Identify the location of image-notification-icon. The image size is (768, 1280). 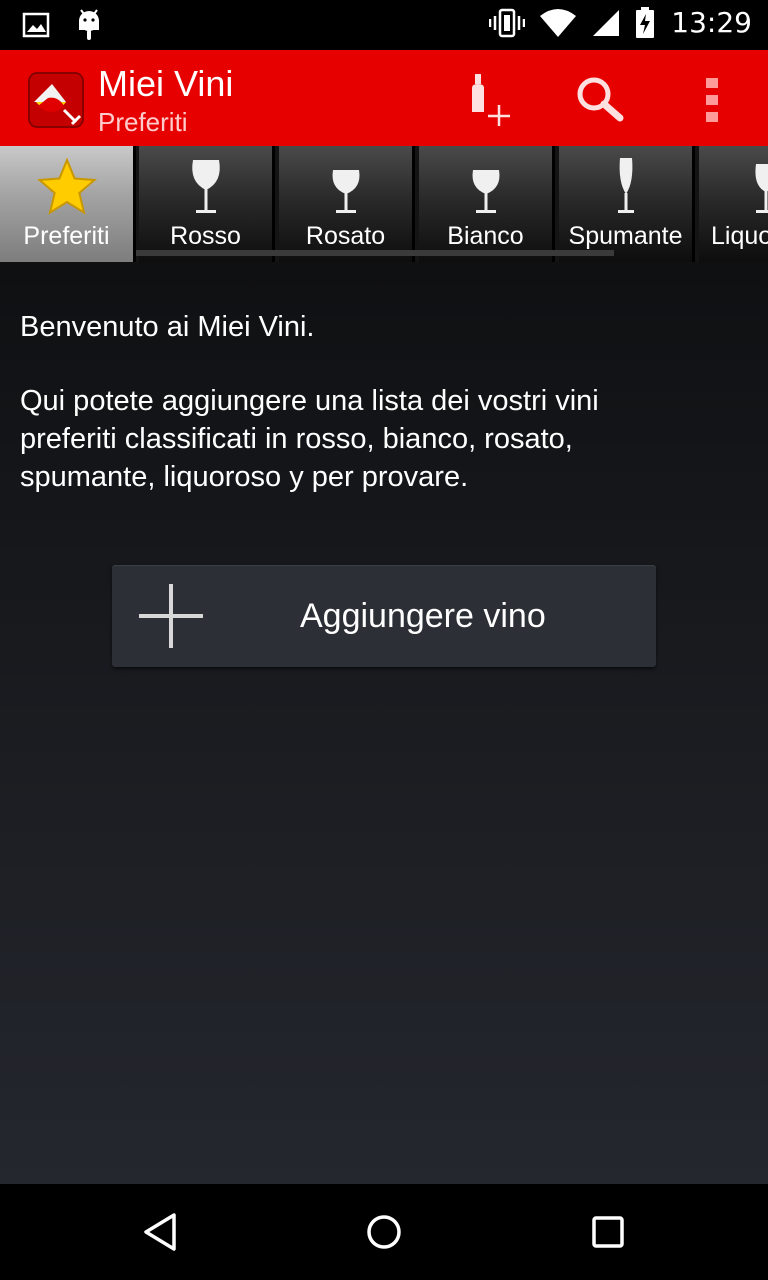
(36, 25).